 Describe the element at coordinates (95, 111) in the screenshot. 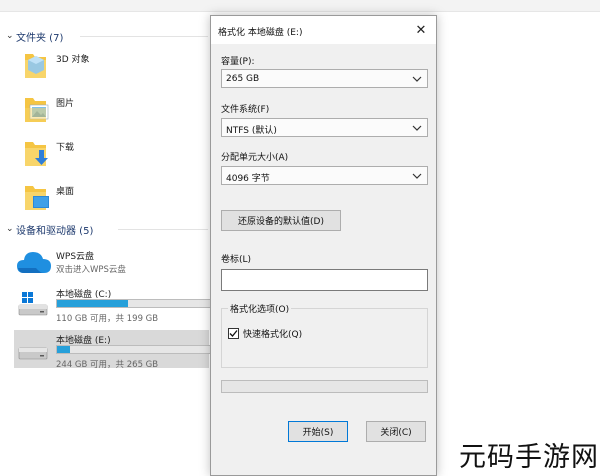

I see `folder-item-pictures: 图片` at that location.